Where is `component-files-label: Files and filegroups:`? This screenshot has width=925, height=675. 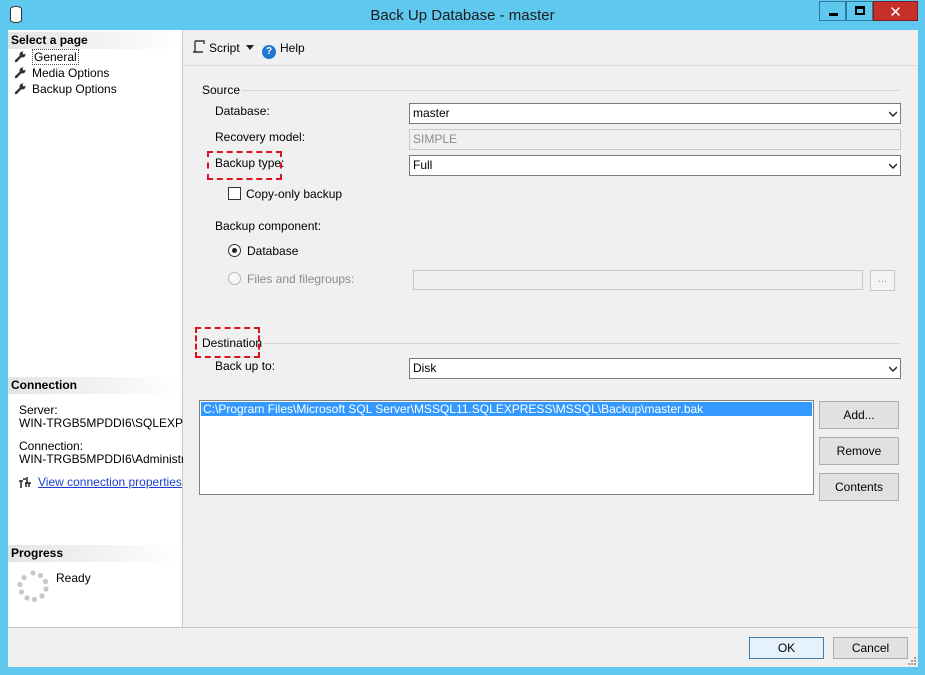
component-files-label: Files and filegroups: is located at coordinates (300, 279).